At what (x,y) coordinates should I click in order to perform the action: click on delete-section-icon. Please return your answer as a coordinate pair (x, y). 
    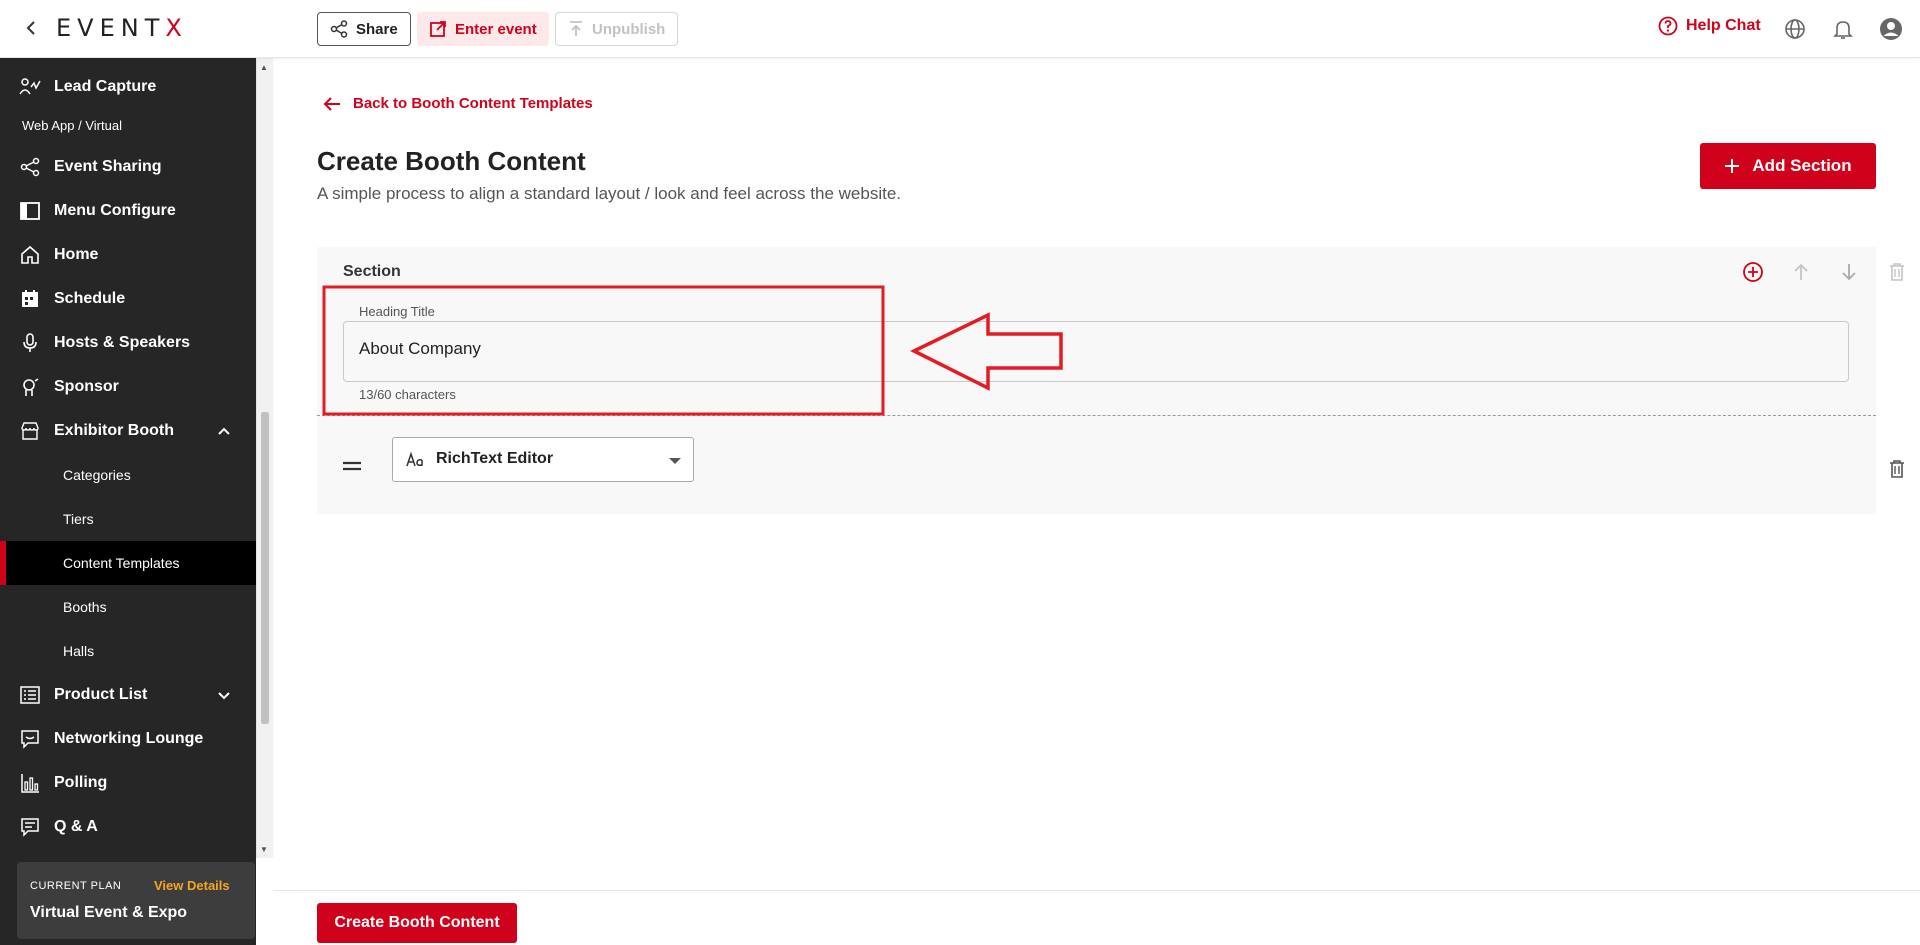
    Looking at the image, I should click on (1897, 272).